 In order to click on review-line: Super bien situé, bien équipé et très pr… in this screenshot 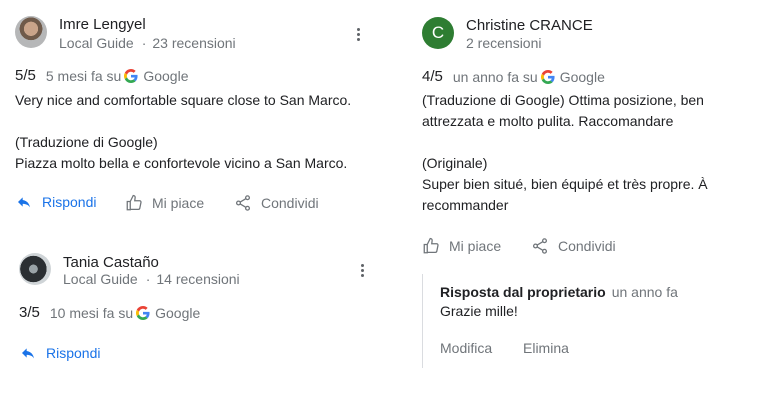, I will do `click(565, 184)`.